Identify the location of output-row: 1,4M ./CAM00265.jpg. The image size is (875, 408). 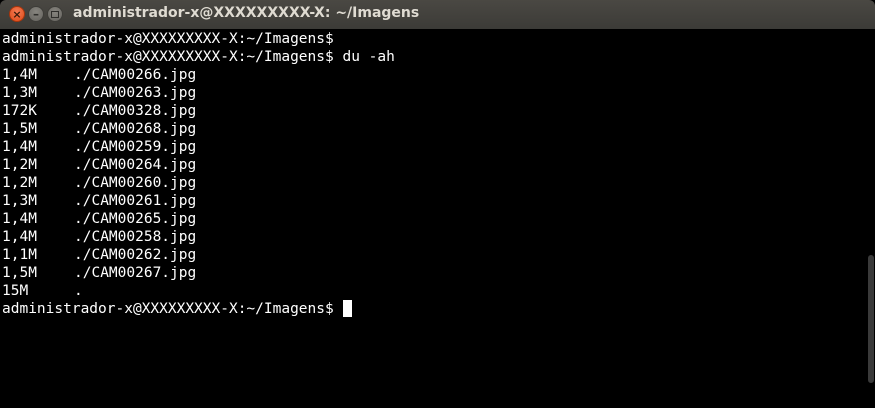
(433, 219).